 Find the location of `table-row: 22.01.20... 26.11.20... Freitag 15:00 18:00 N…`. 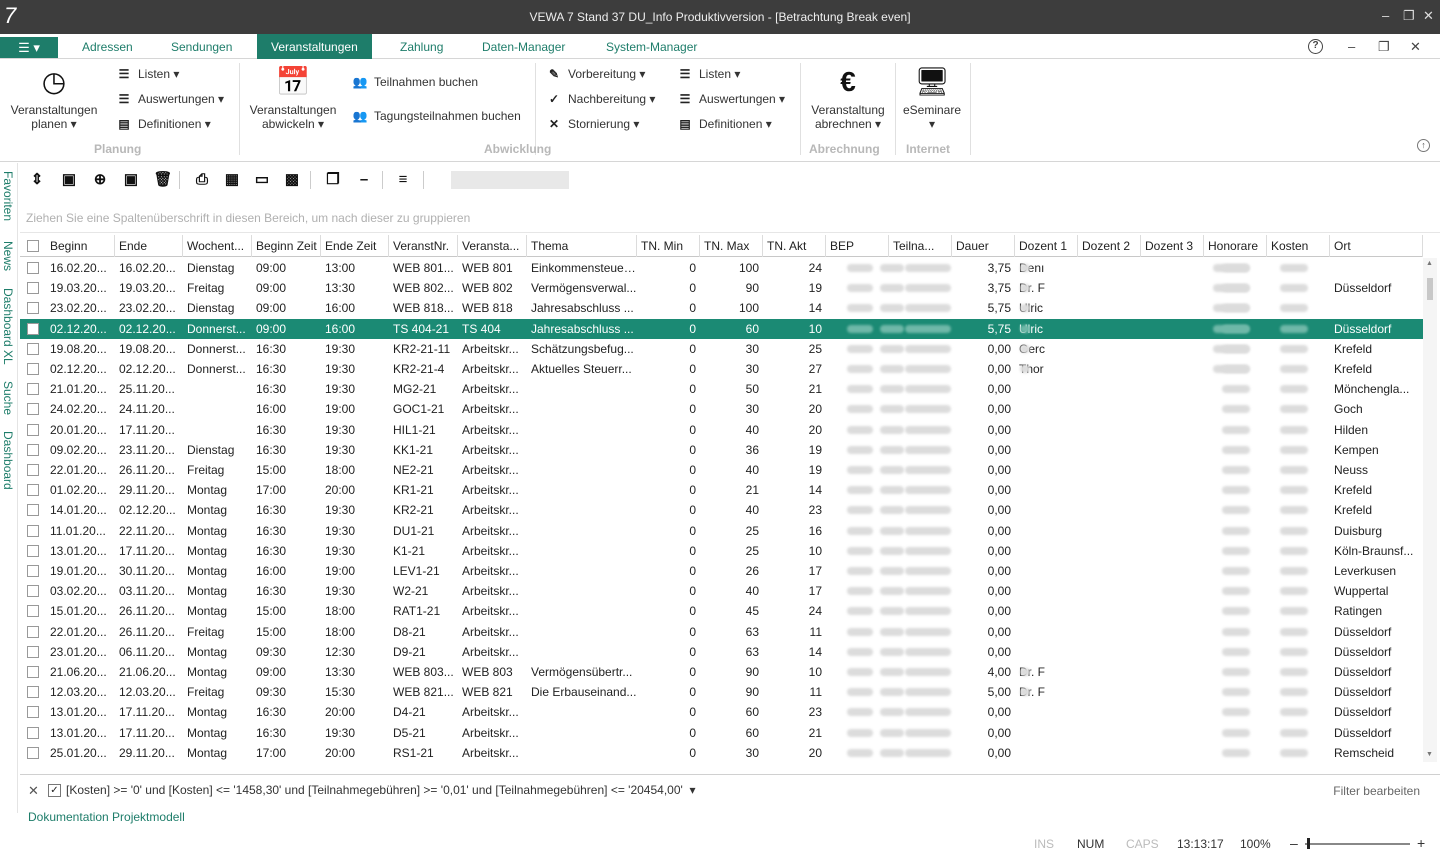

table-row: 22.01.20... 26.11.20... Freitag 15:00 18:00 N… is located at coordinates (721, 470).